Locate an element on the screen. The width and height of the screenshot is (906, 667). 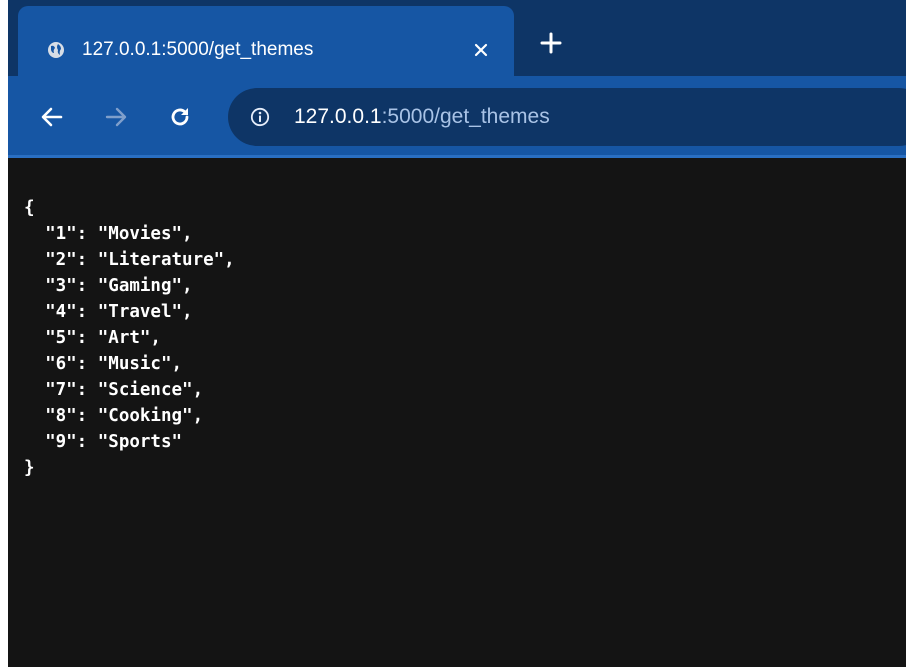
json-line: "8": "Cooking", is located at coordinates (114, 416).